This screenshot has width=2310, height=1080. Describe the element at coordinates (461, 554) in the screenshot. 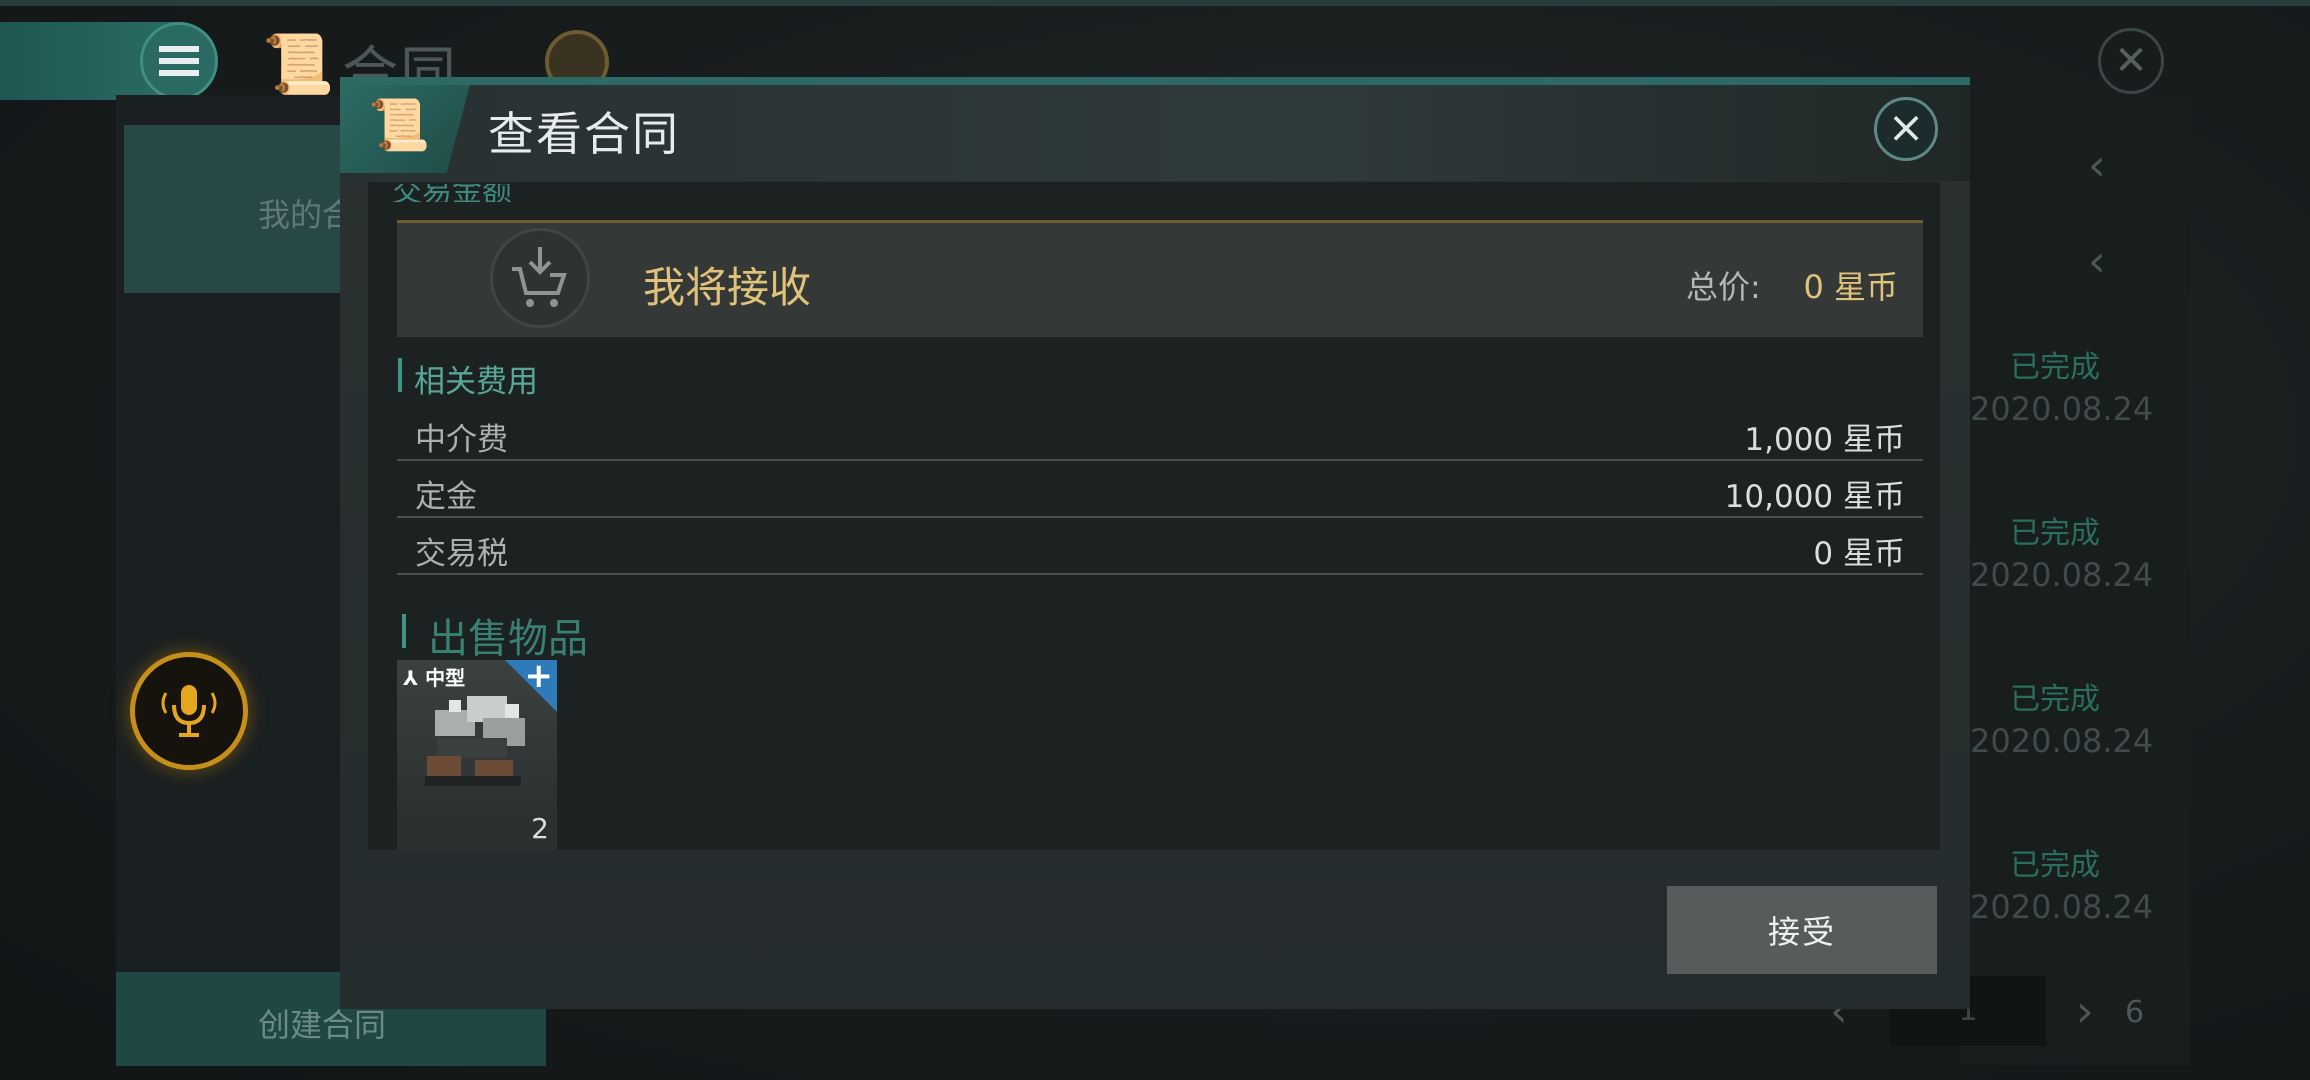

I see `fee-name: 交易税` at that location.